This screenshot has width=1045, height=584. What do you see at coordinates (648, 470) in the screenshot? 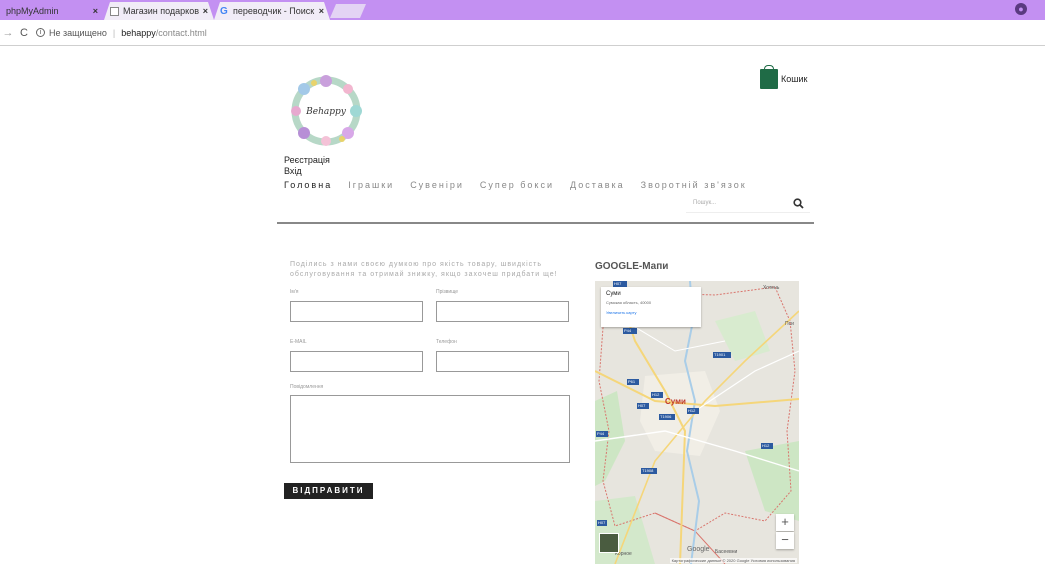
I see `road-label: T1908` at bounding box center [648, 470].